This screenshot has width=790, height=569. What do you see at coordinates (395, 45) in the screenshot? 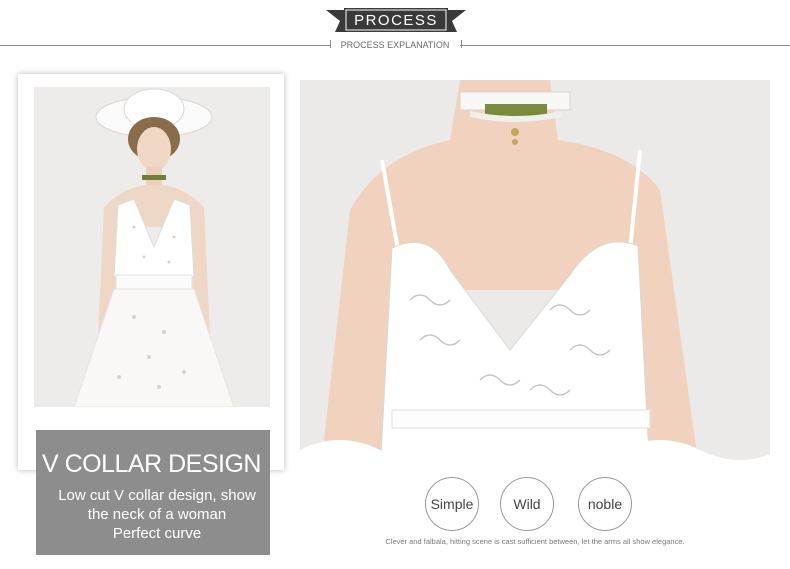
I see `section-subtitle: PROCESS EXPLANATION` at bounding box center [395, 45].